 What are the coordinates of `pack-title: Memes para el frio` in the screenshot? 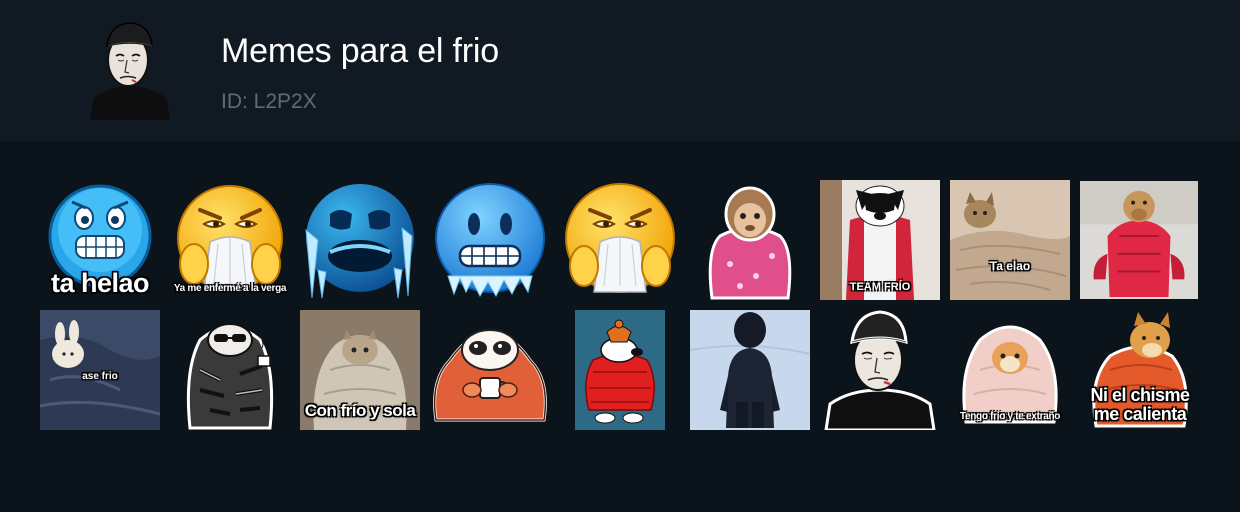 It's located at (360, 51).